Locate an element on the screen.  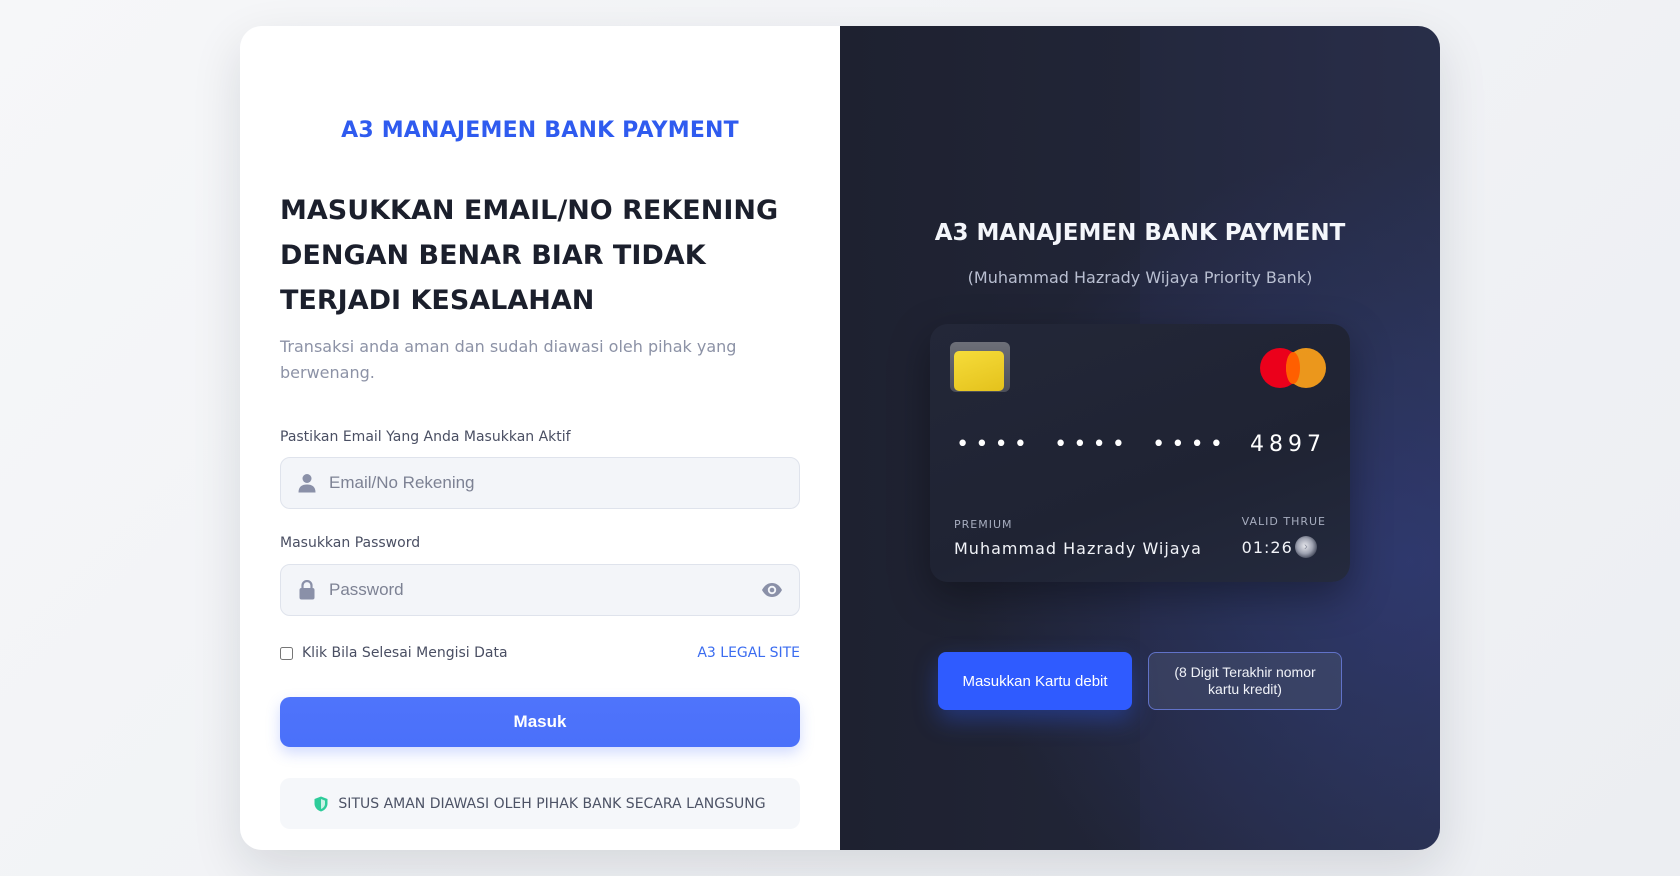
debit-card-button: Masukkan Kartu debit is located at coordinates (1035, 681).